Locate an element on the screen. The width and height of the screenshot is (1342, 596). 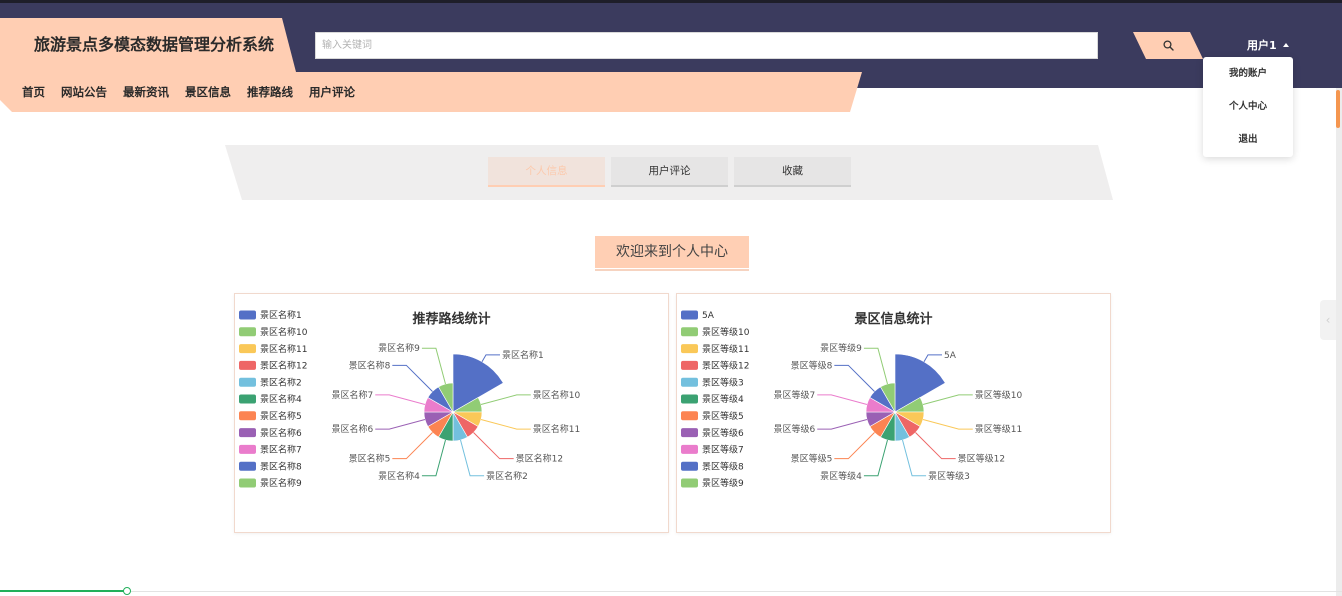
nav-item-news: 最新资讯 is located at coordinates (146, 92).